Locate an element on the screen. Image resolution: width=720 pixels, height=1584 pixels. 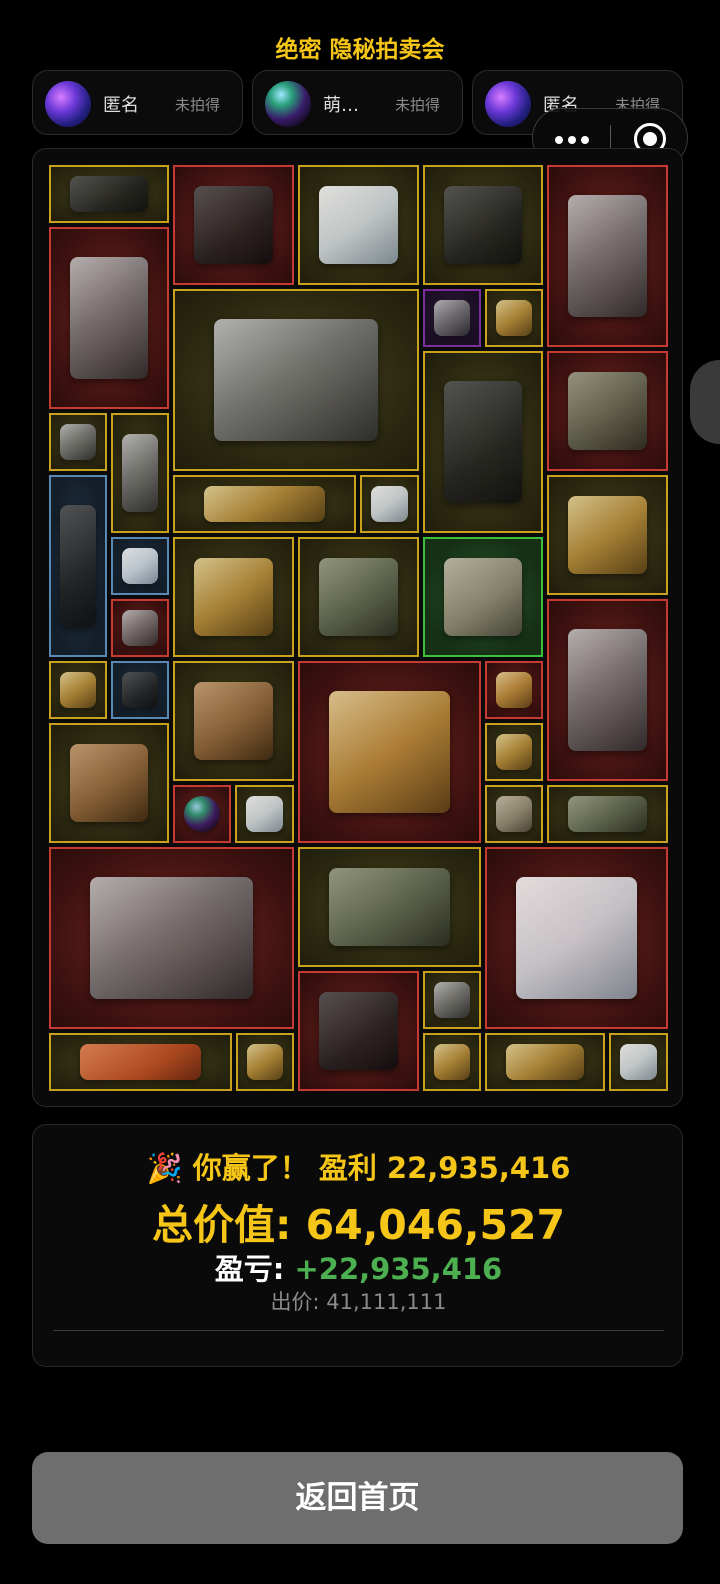
item-tile-ssd-drive is located at coordinates (78, 442).